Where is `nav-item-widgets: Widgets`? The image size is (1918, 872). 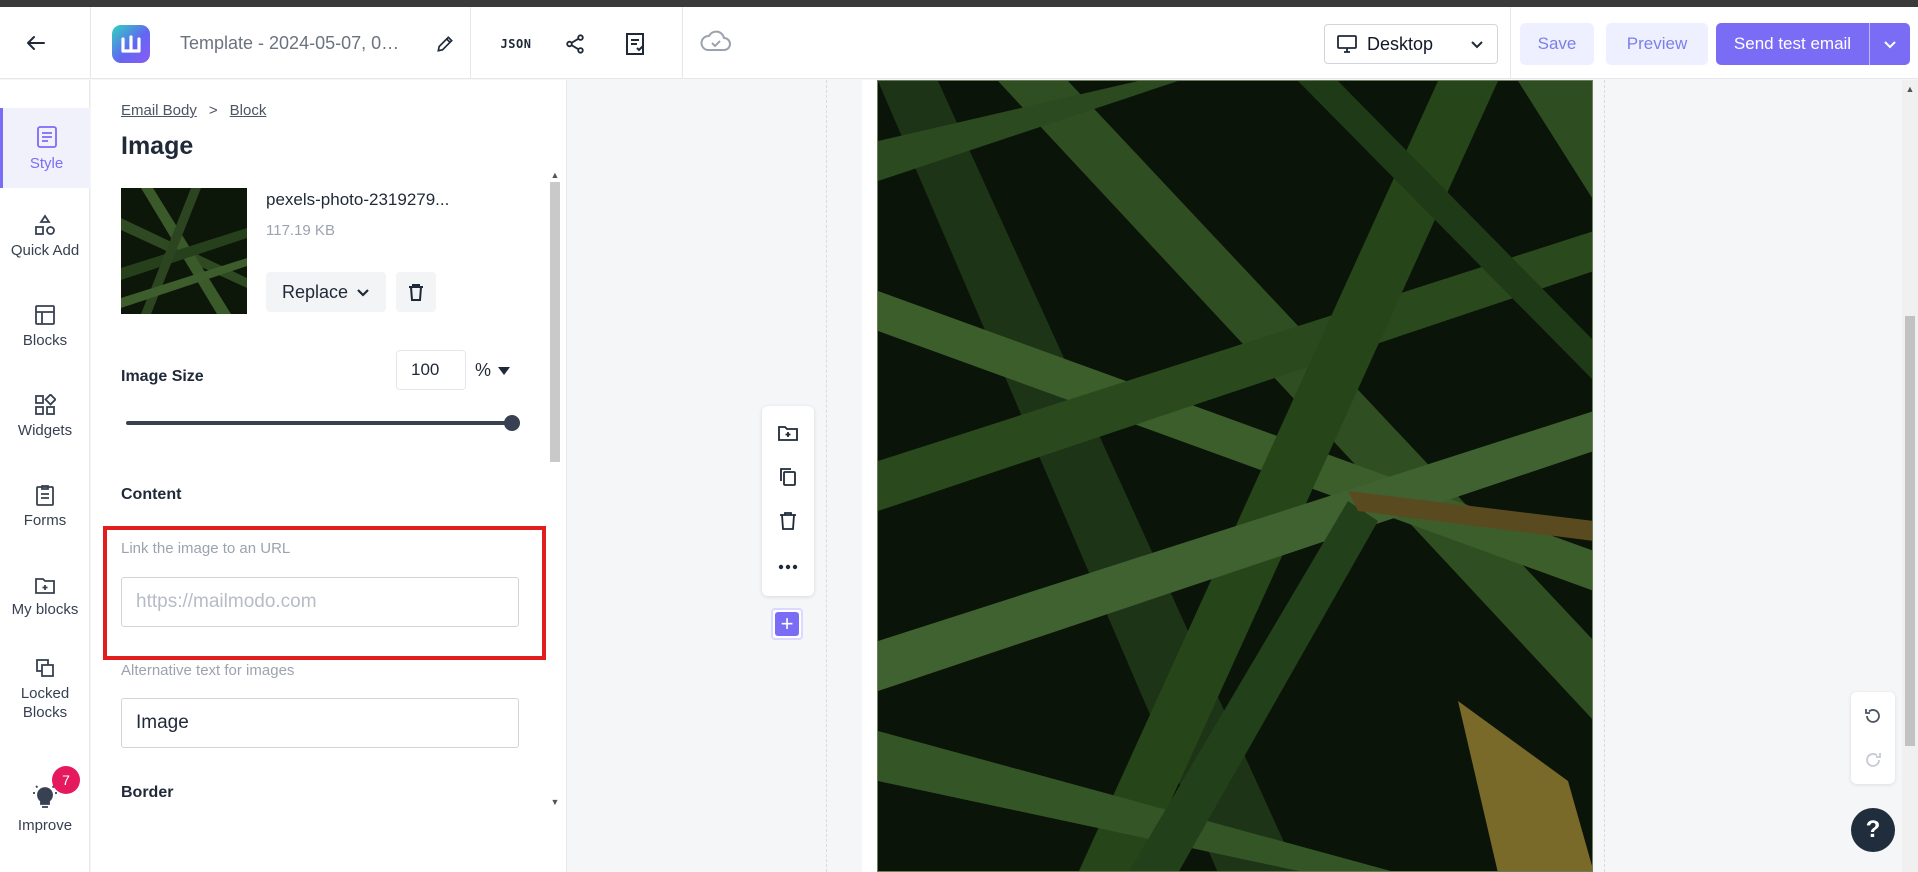
nav-item-widgets: Widgets is located at coordinates (45, 416).